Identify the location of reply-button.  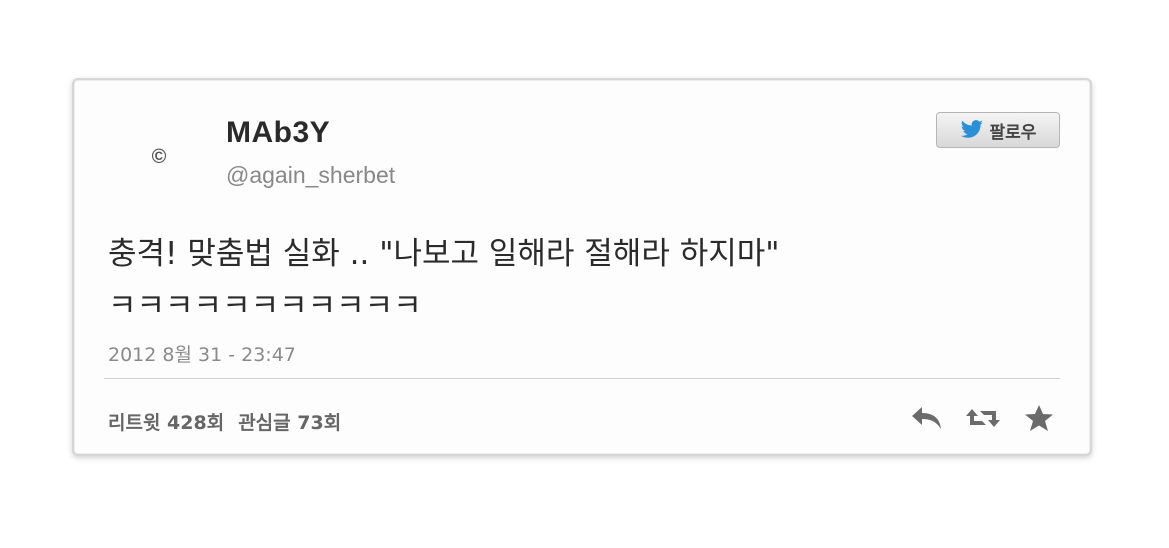
(927, 418).